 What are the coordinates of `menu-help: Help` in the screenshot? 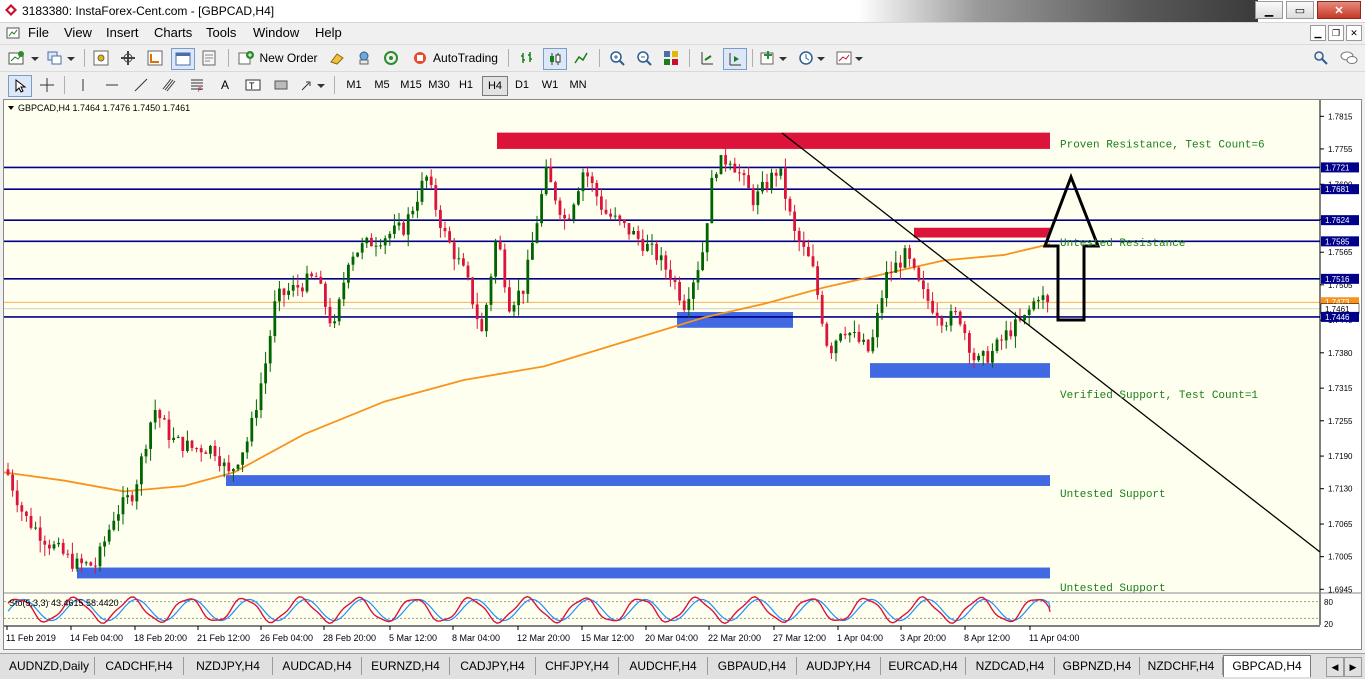 It's located at (328, 32).